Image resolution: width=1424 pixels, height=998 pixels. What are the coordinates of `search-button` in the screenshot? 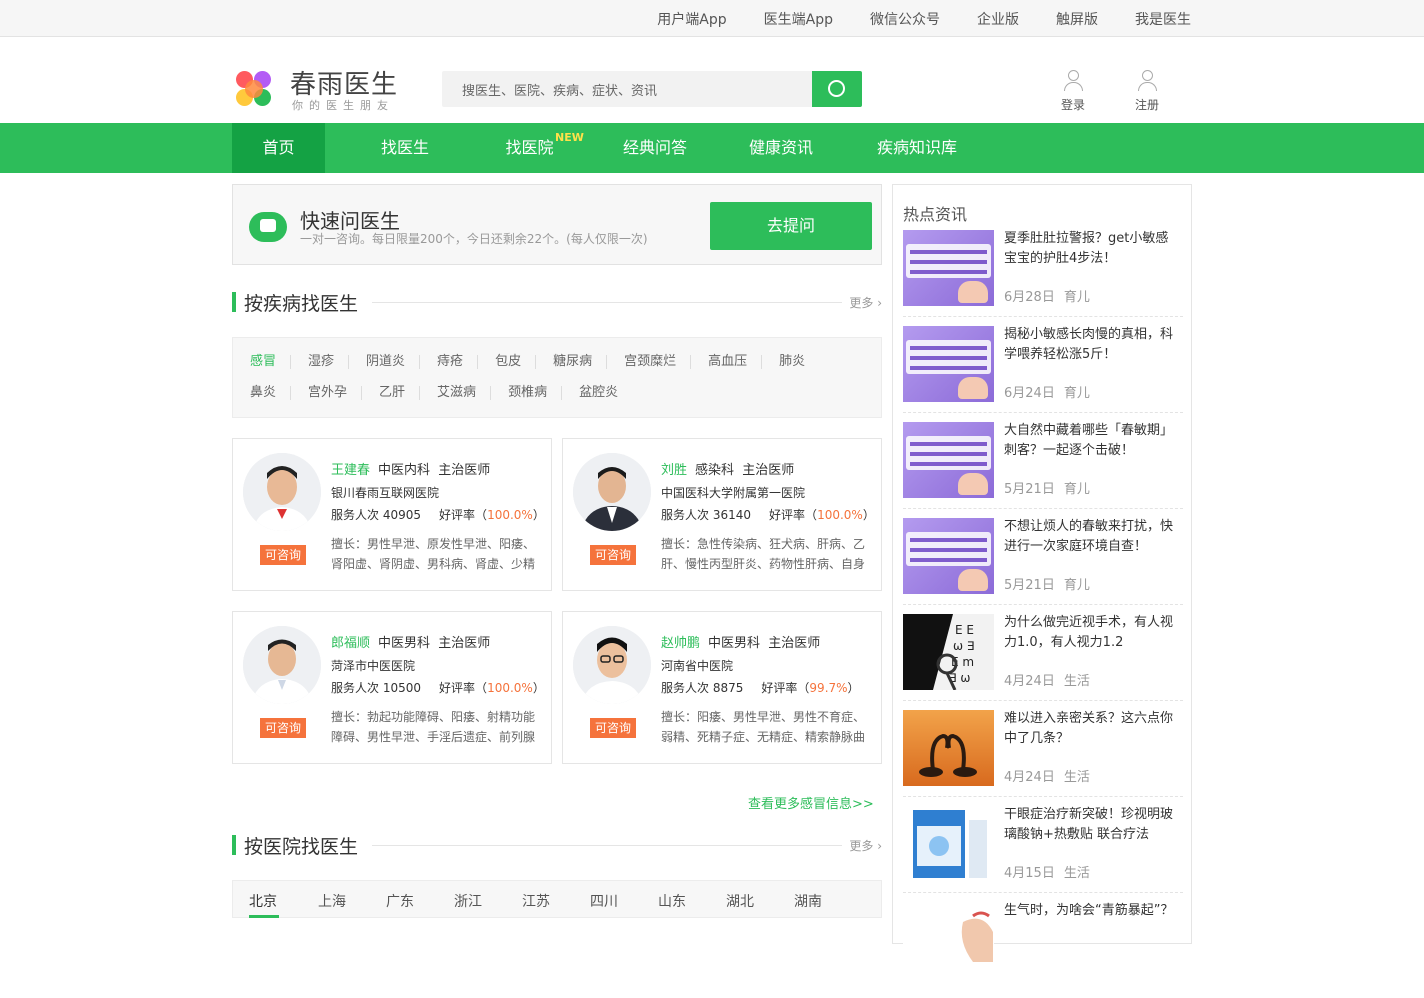 It's located at (837, 89).